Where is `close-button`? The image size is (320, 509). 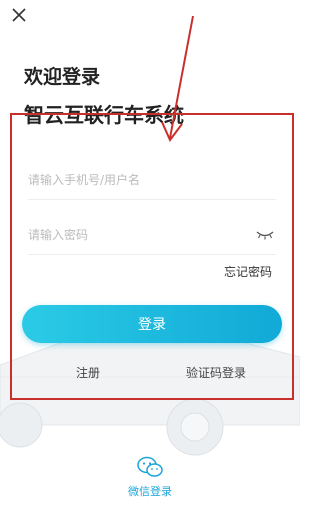
close-button is located at coordinates (19, 15).